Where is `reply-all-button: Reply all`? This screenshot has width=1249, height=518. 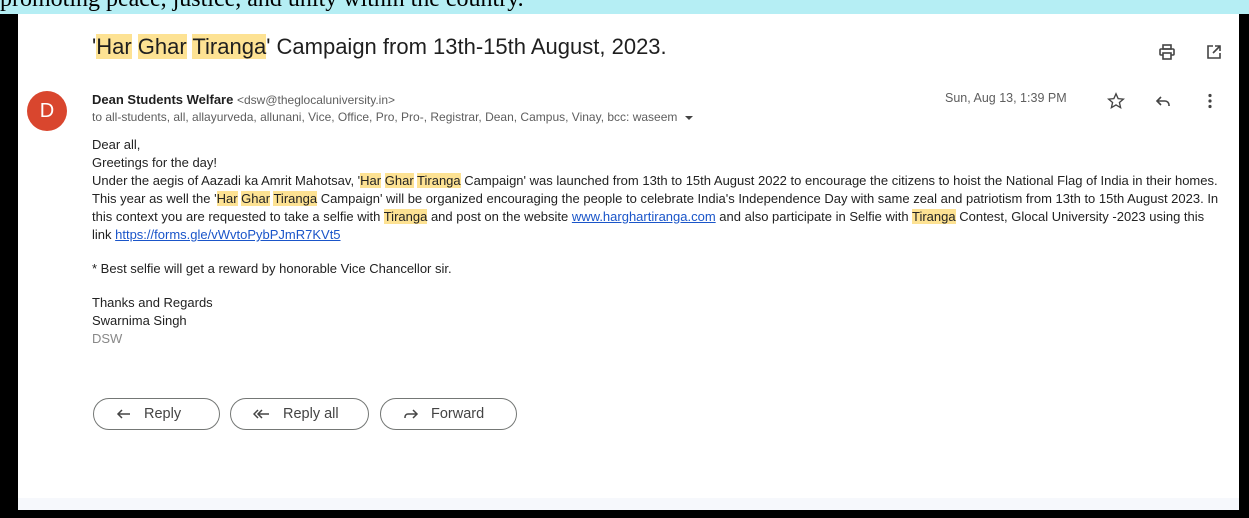
reply-all-button: Reply all is located at coordinates (299, 414).